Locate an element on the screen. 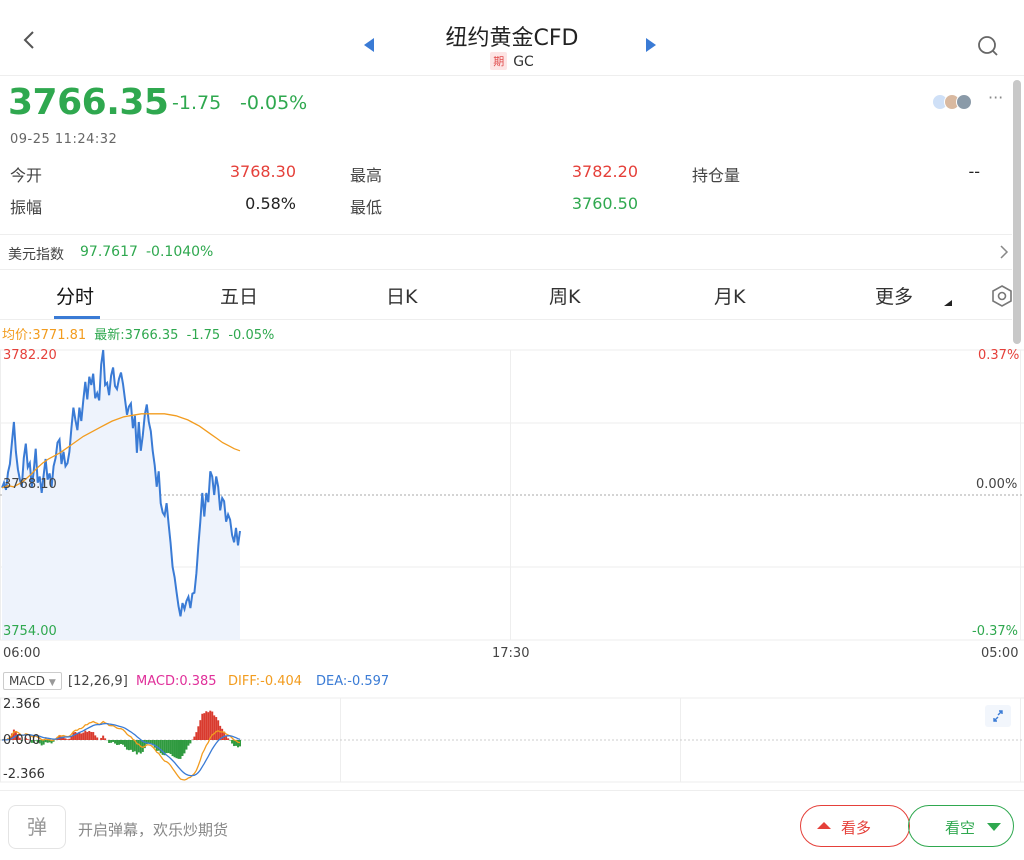  legend-change-pct: -0.05% is located at coordinates (251, 335).